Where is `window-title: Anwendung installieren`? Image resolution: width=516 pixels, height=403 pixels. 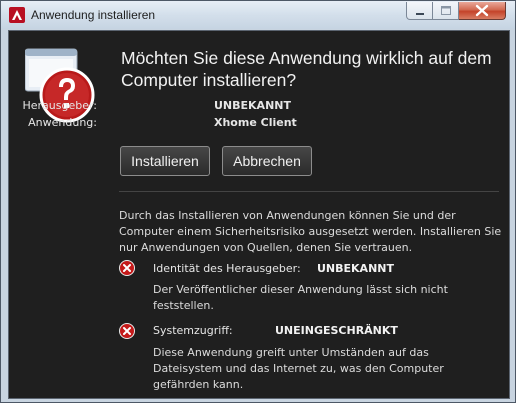
window-title: Anwendung installieren is located at coordinates (93, 15).